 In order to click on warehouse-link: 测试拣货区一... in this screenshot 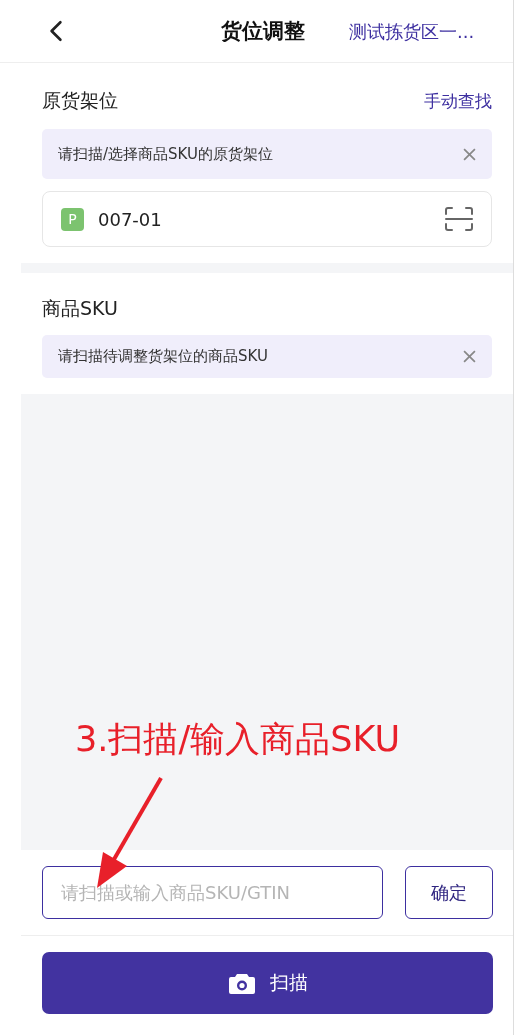, I will do `click(412, 32)`.